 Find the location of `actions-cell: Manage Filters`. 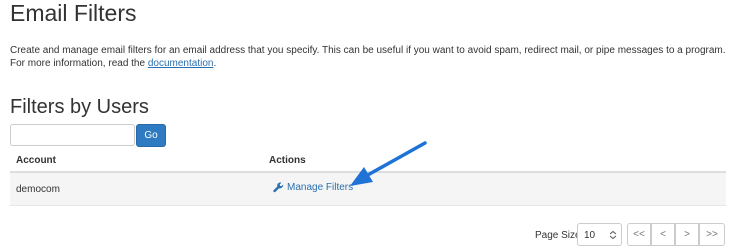

actions-cell: Manage Filters is located at coordinates (494, 189).